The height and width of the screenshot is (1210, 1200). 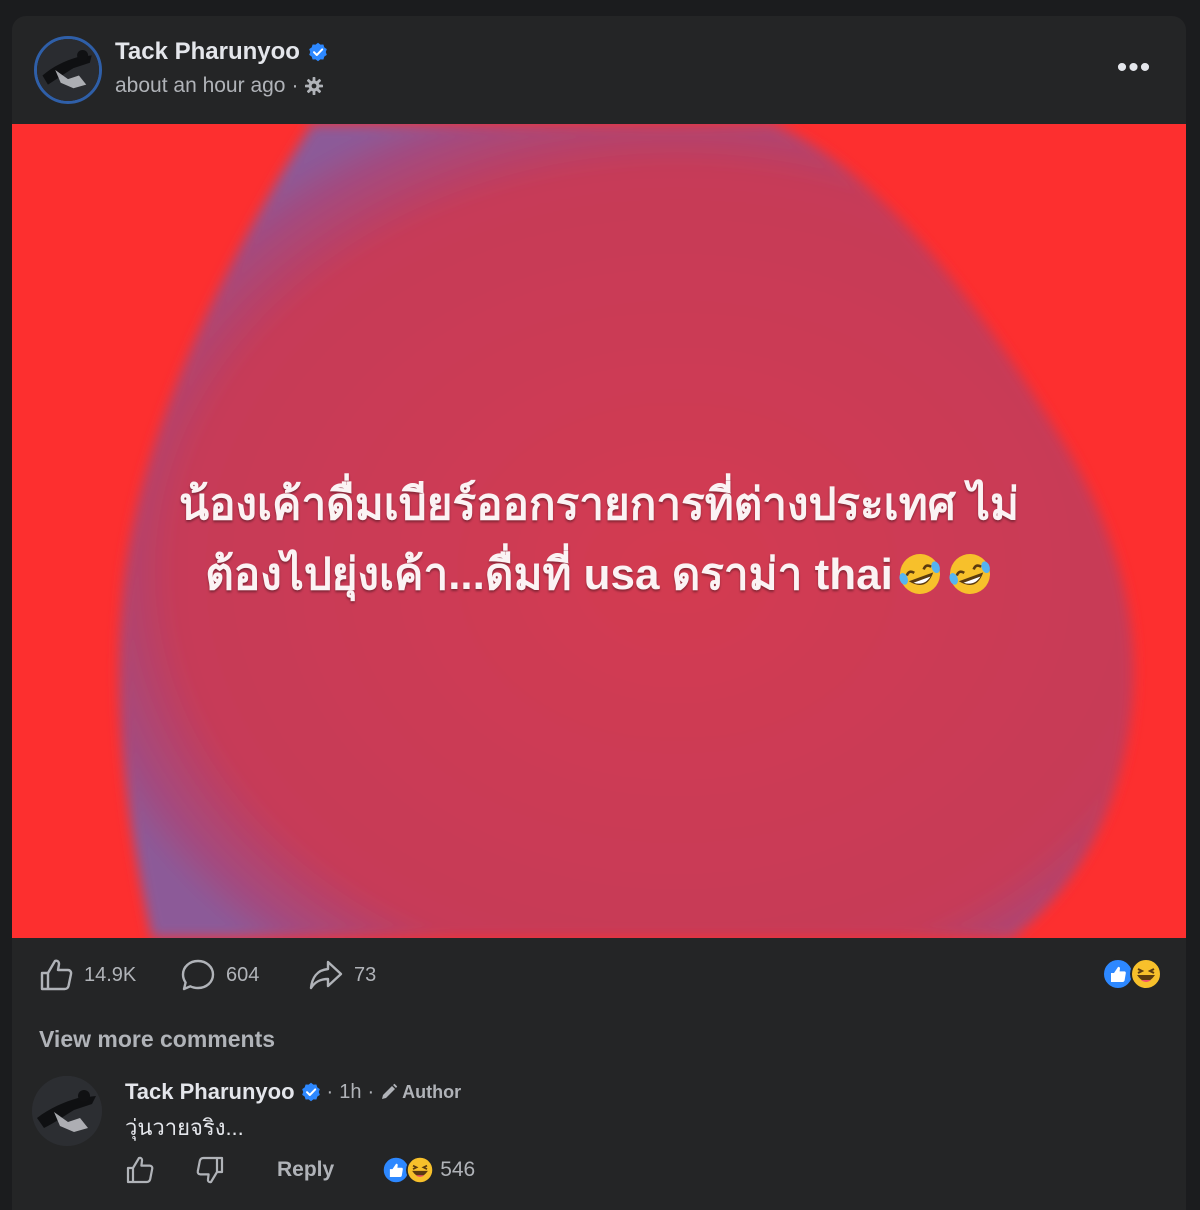 What do you see at coordinates (599, 976) in the screenshot?
I see `post-action-bar: 14.9K 604 73` at bounding box center [599, 976].